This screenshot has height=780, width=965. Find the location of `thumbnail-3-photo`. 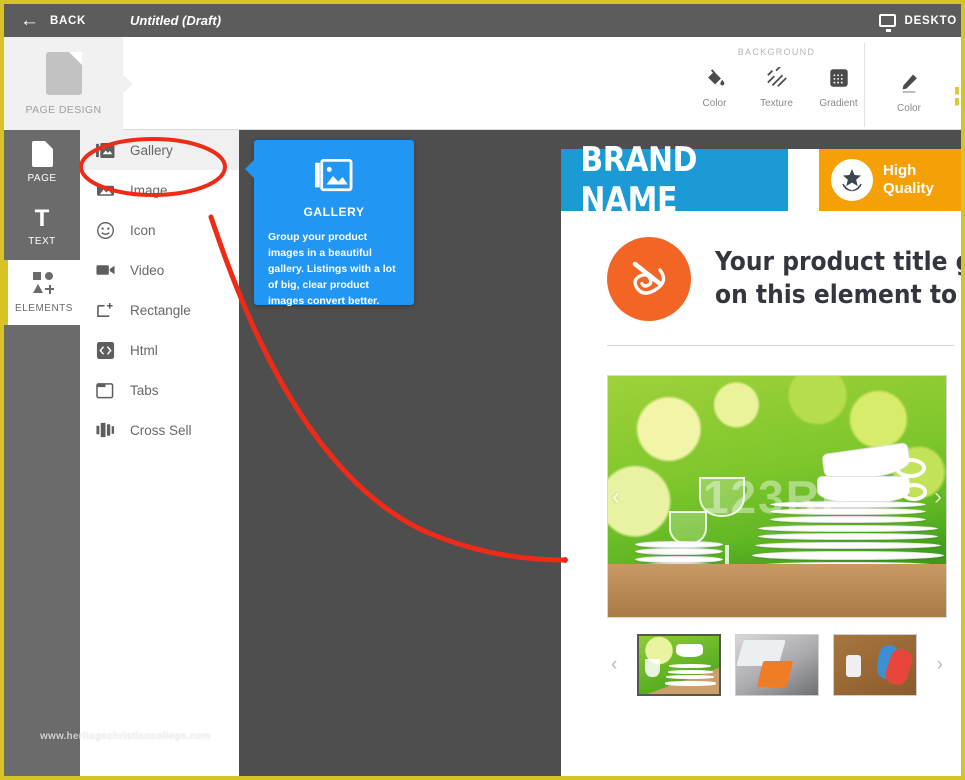

thumbnail-3-photo is located at coordinates (875, 665).